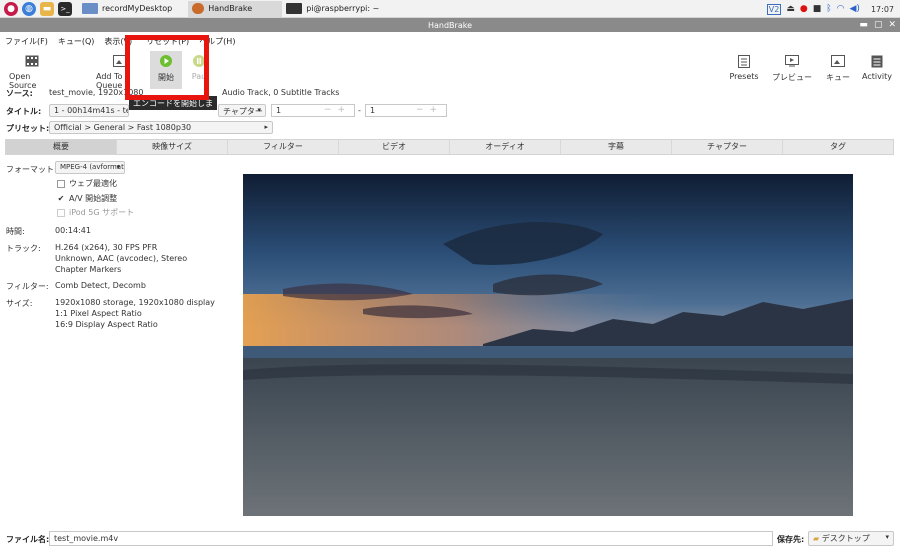 Image resolution: width=900 pixels, height=559 pixels. What do you see at coordinates (373, 110) in the screenshot?
I see `chapter-to-value: 1` at bounding box center [373, 110].